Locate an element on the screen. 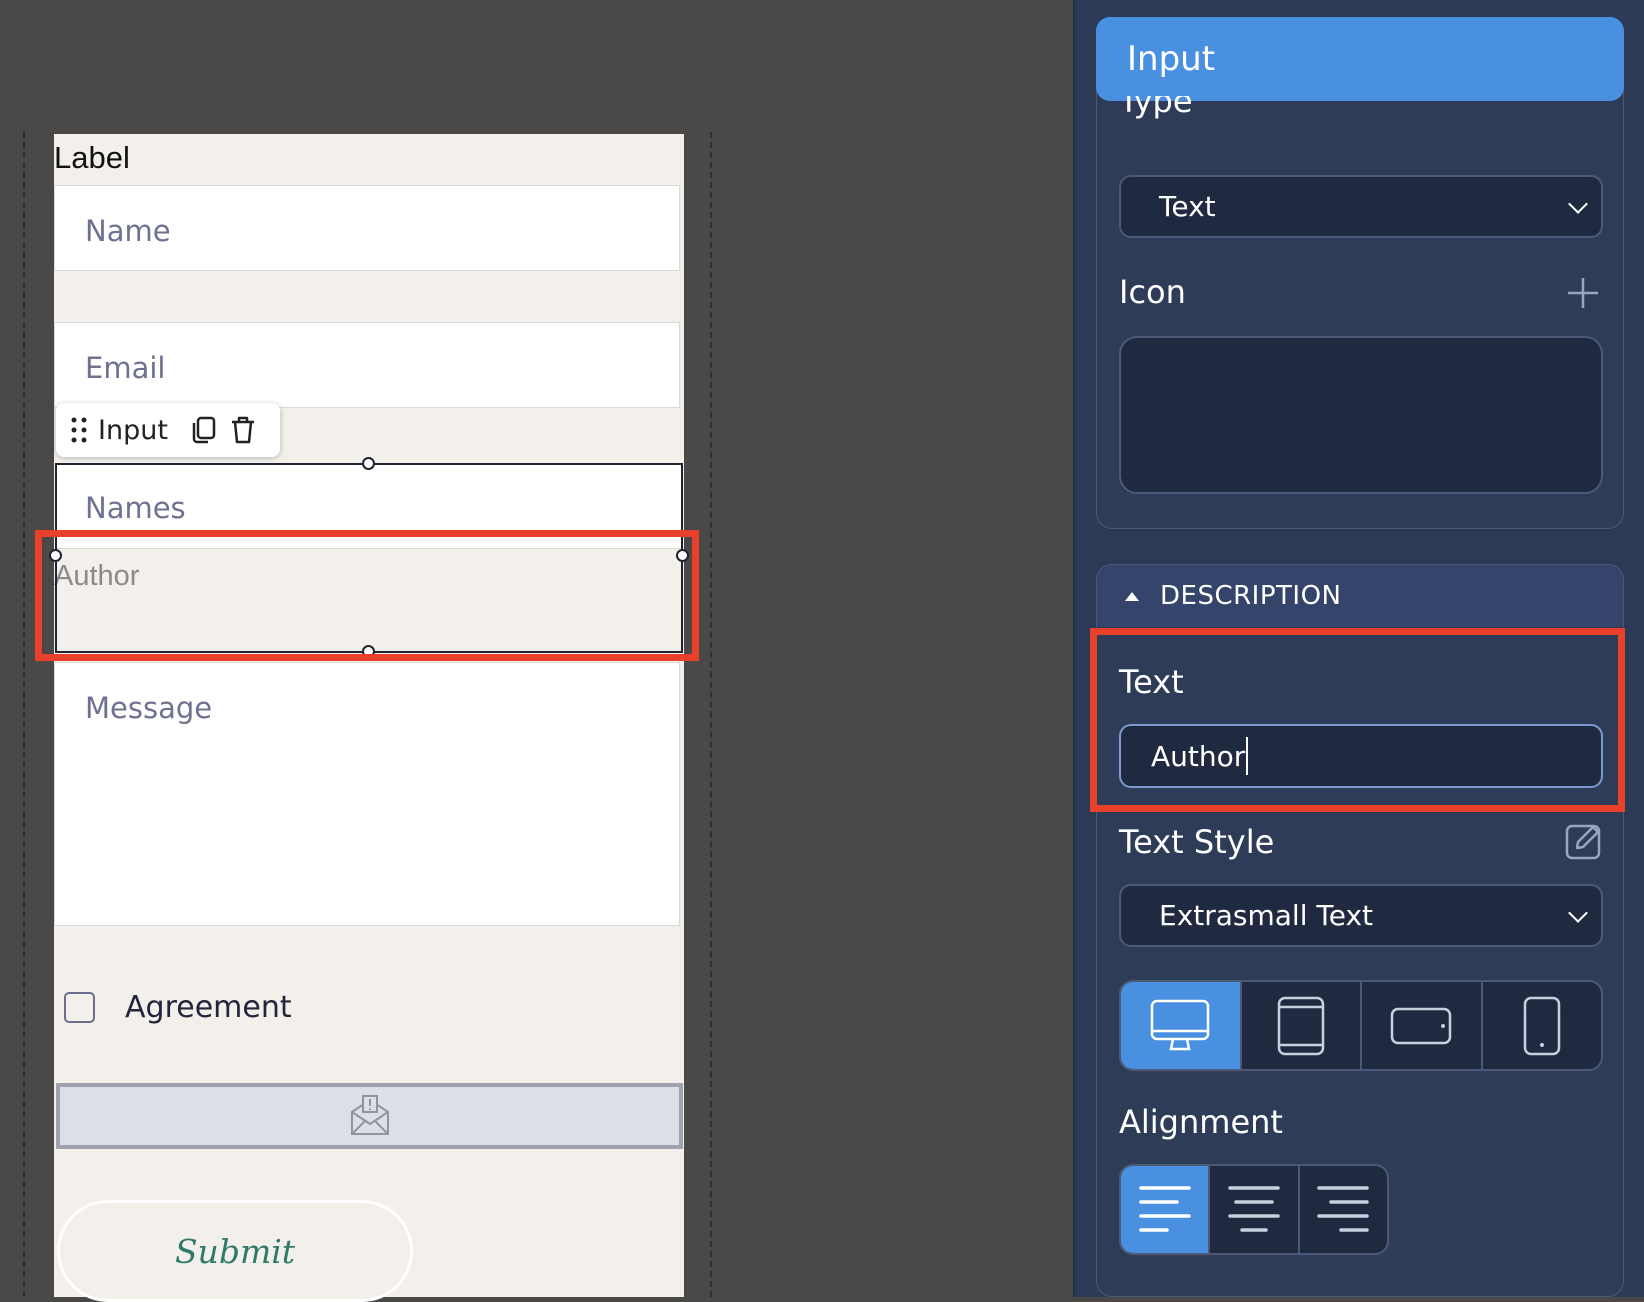  type-label-text: Type is located at coordinates (1156, 108).